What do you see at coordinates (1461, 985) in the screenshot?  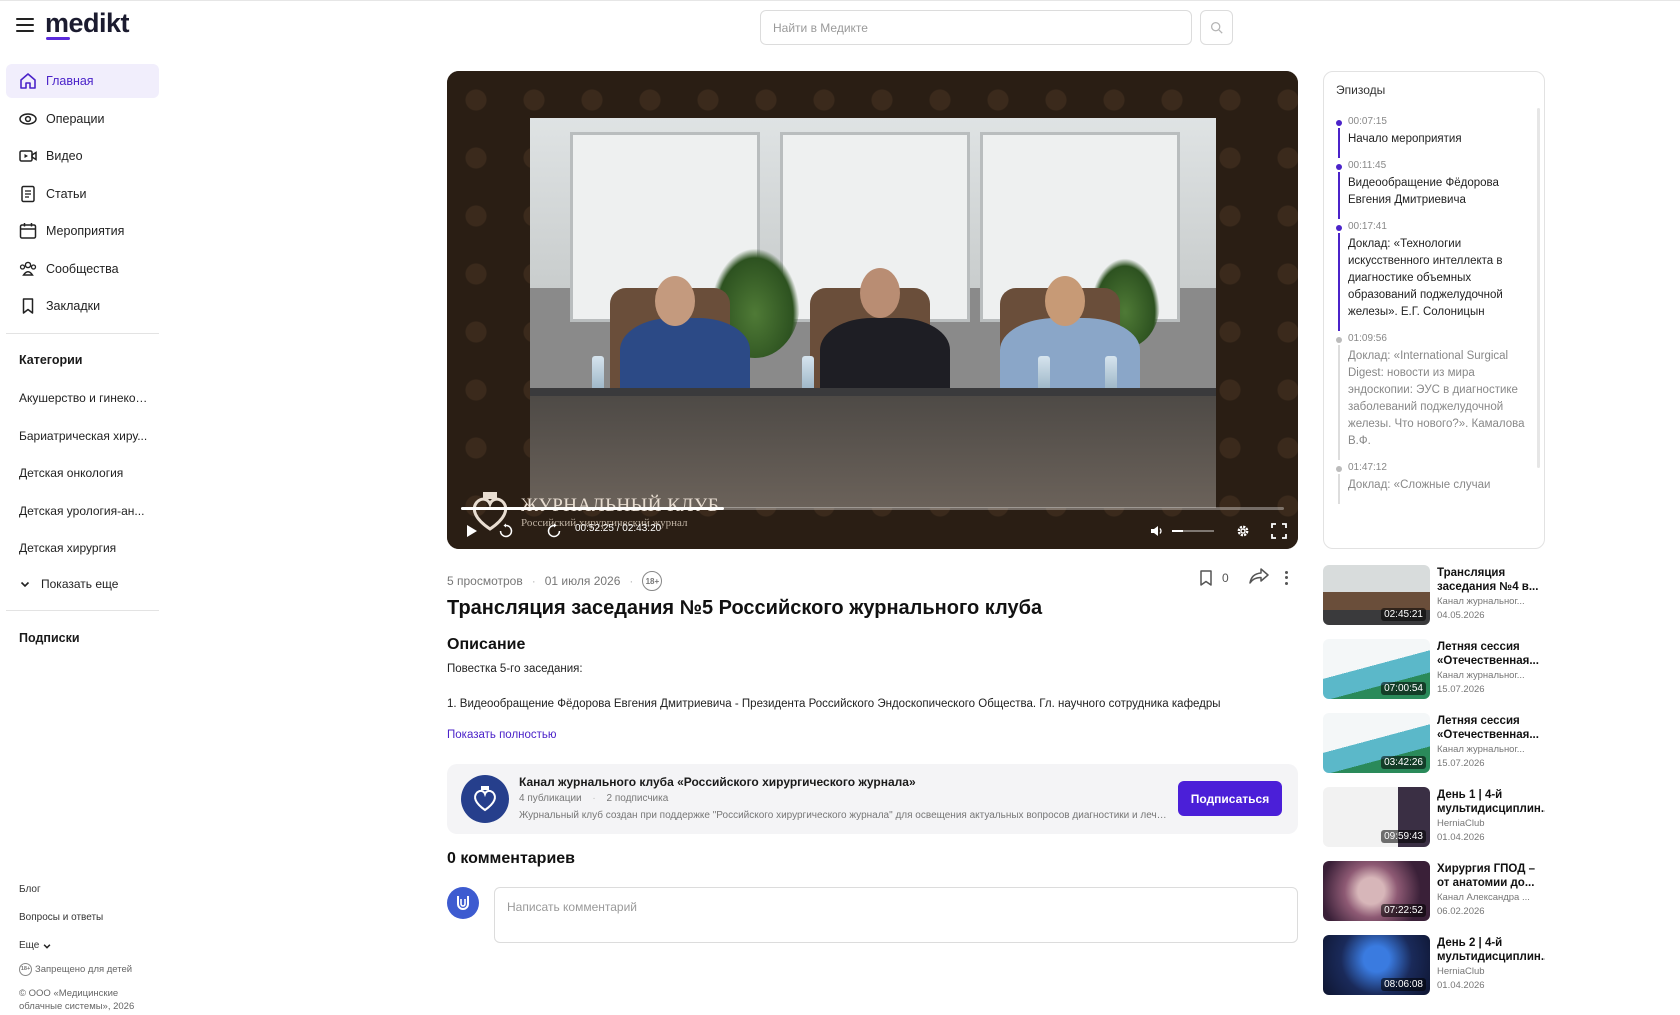 I see `video-date: 01.04.2026` at bounding box center [1461, 985].